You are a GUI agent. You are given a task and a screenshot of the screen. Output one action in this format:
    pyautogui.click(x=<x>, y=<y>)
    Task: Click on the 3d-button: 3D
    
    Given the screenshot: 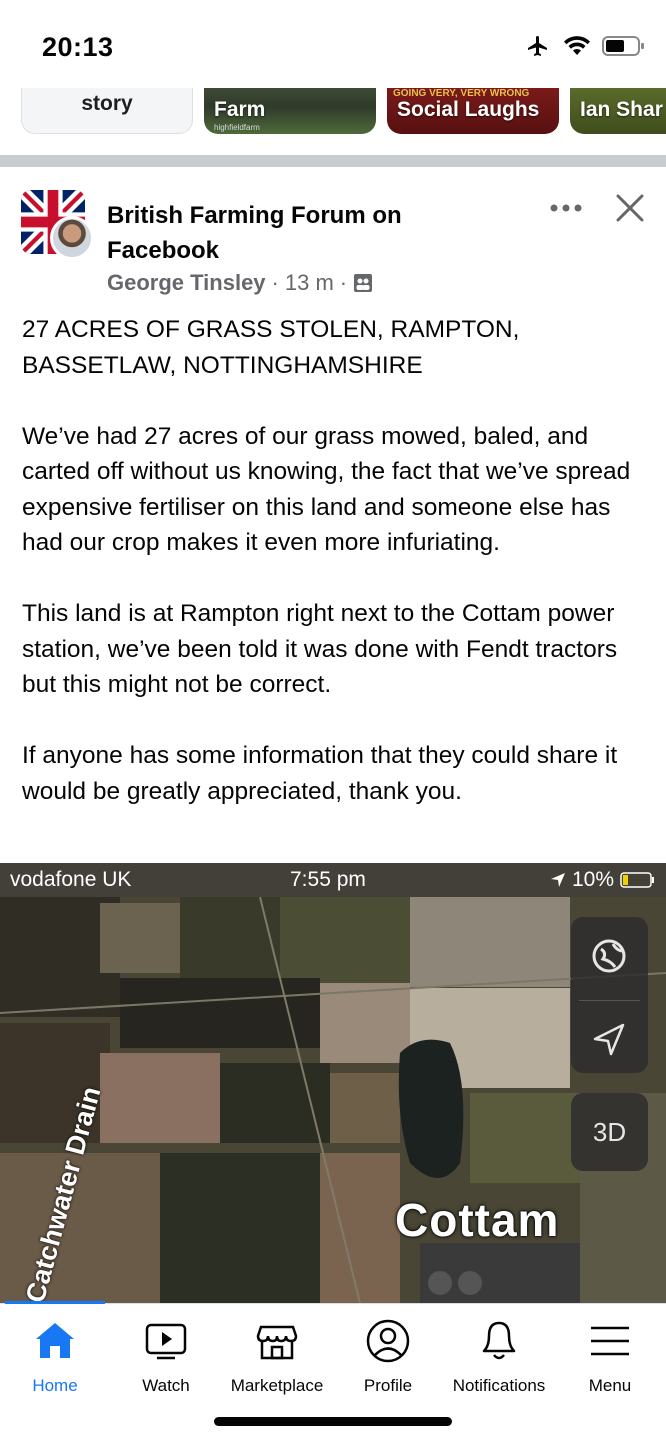 What is the action you would take?
    pyautogui.click(x=609, y=1132)
    